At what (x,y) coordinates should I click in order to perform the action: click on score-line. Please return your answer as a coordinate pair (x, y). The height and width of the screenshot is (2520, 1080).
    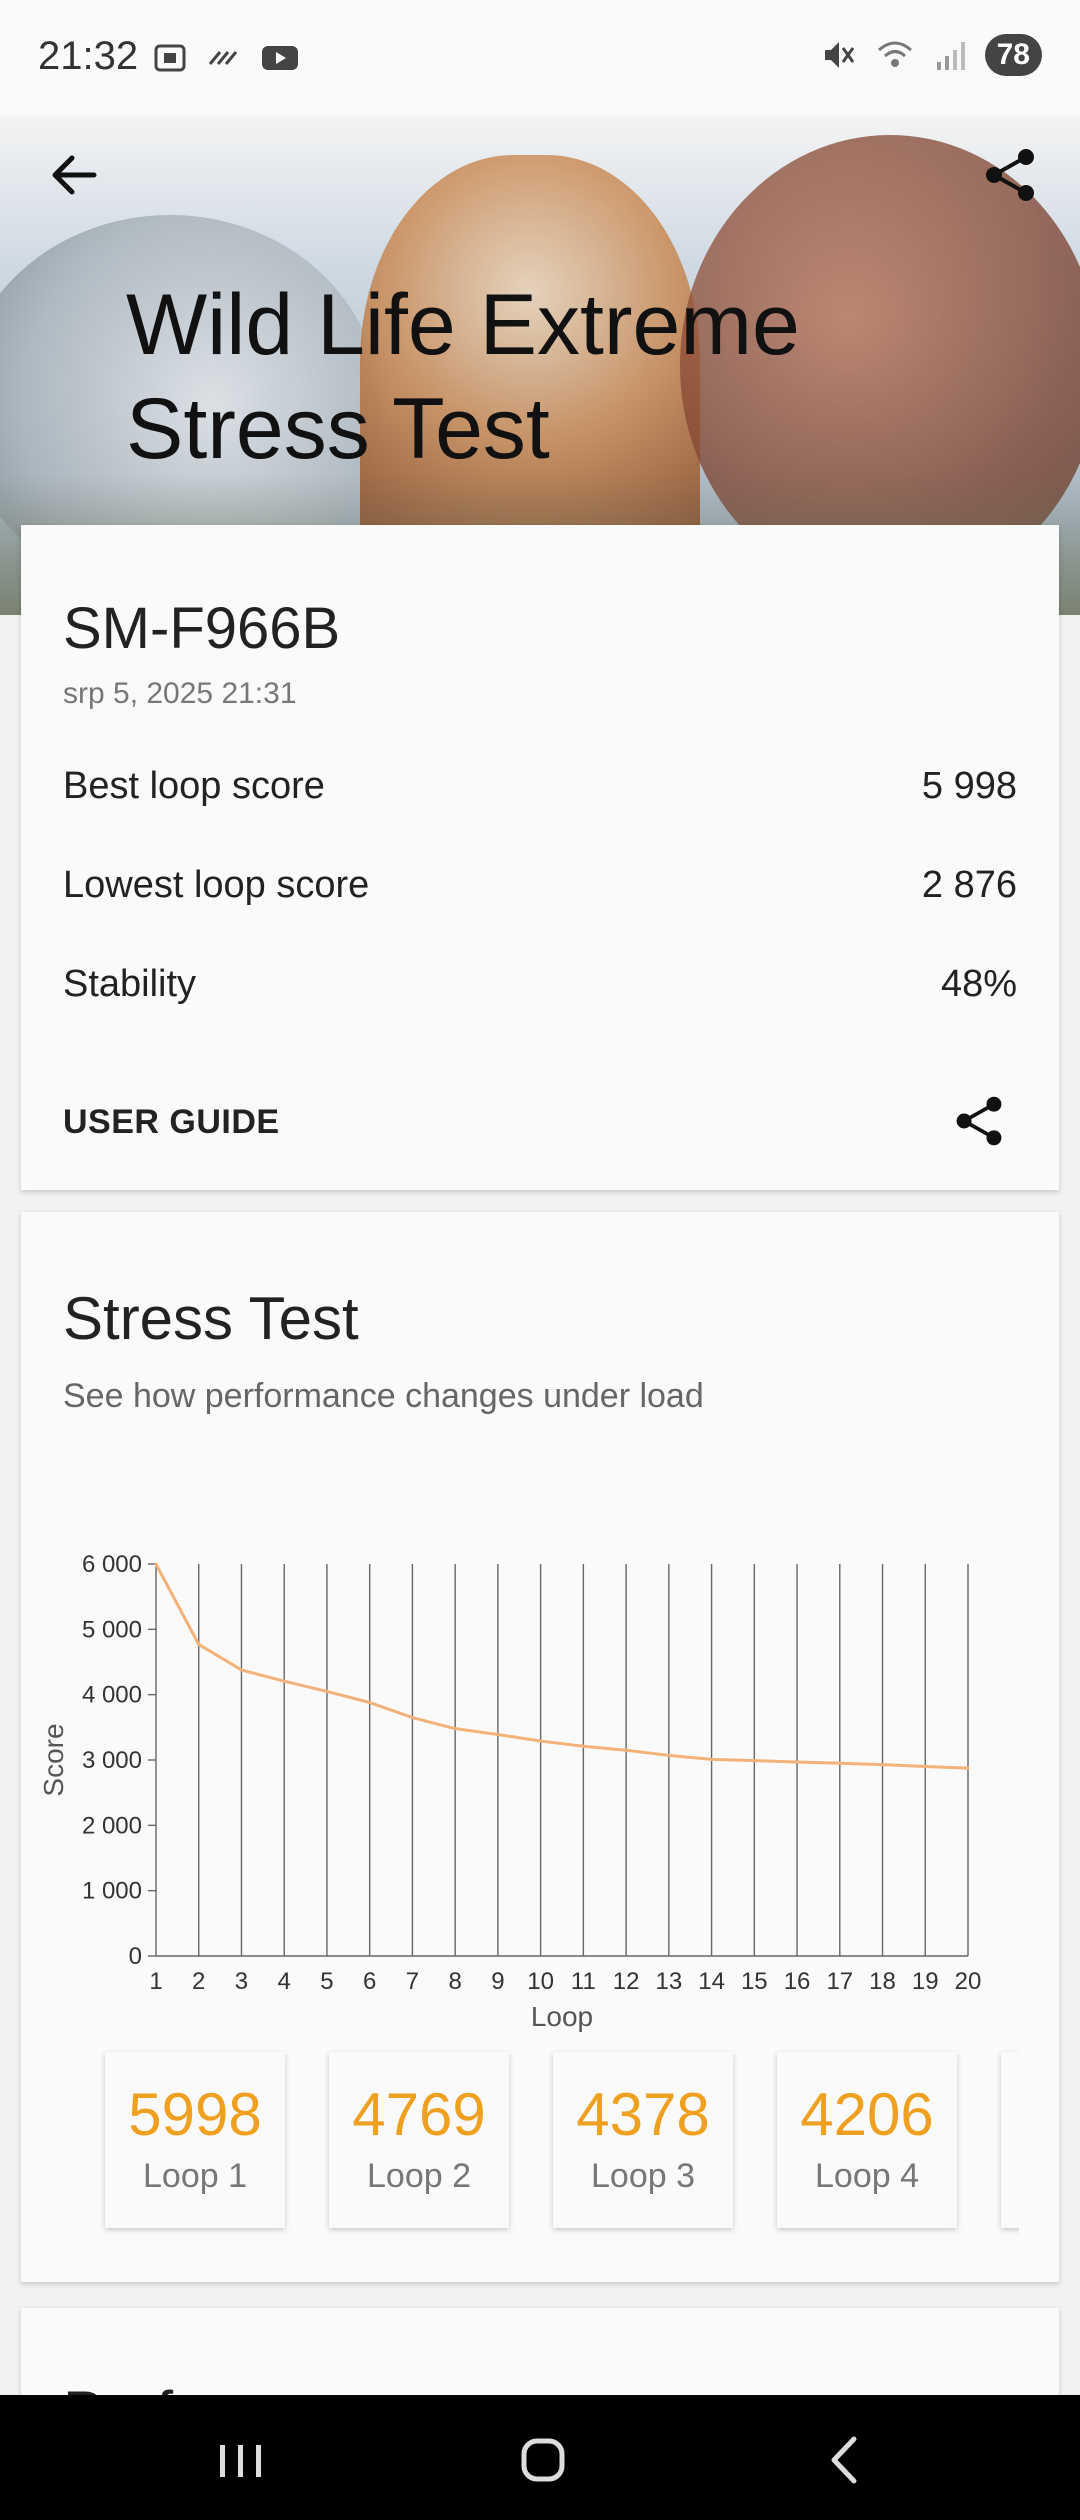
    Looking at the image, I should click on (561, 1666).